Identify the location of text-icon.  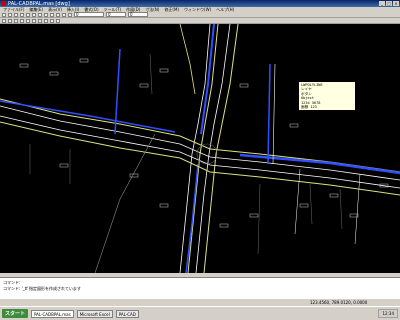
(28, 20).